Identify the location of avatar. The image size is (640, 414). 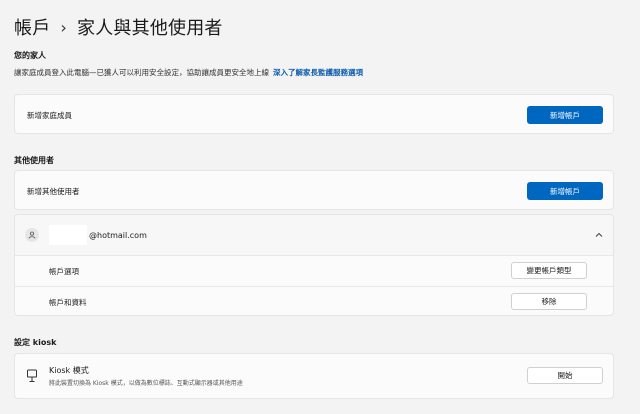
(32, 235).